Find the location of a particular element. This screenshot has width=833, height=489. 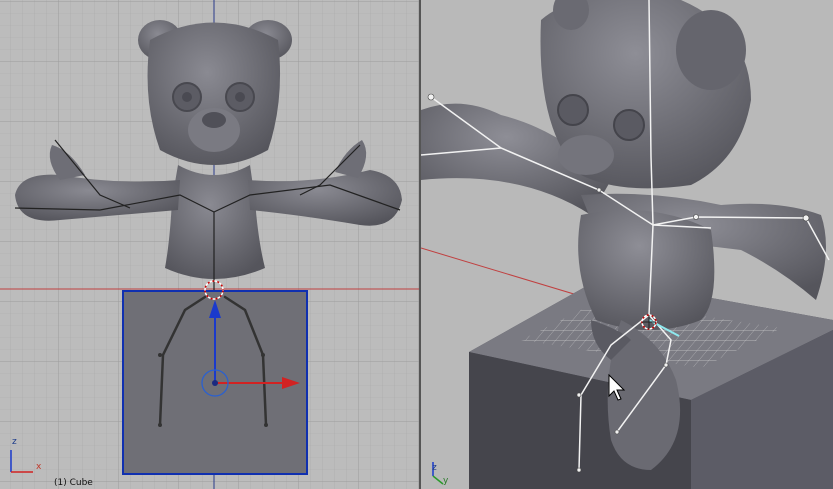

3d-cursor-persp is located at coordinates (649, 322).